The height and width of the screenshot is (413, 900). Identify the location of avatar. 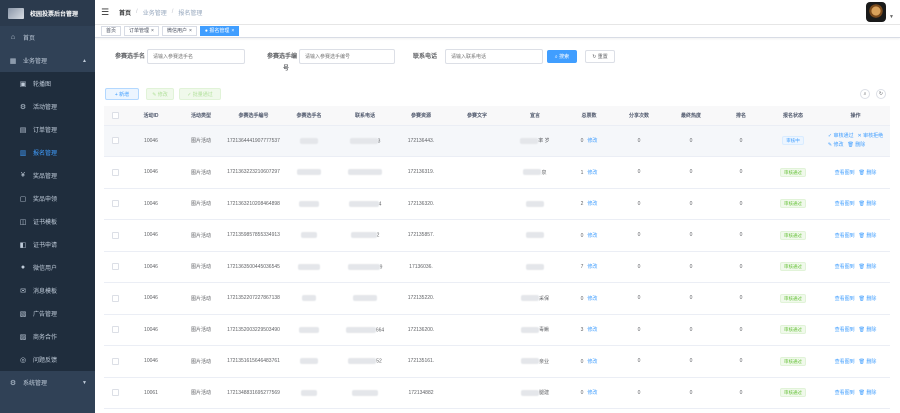
(876, 12).